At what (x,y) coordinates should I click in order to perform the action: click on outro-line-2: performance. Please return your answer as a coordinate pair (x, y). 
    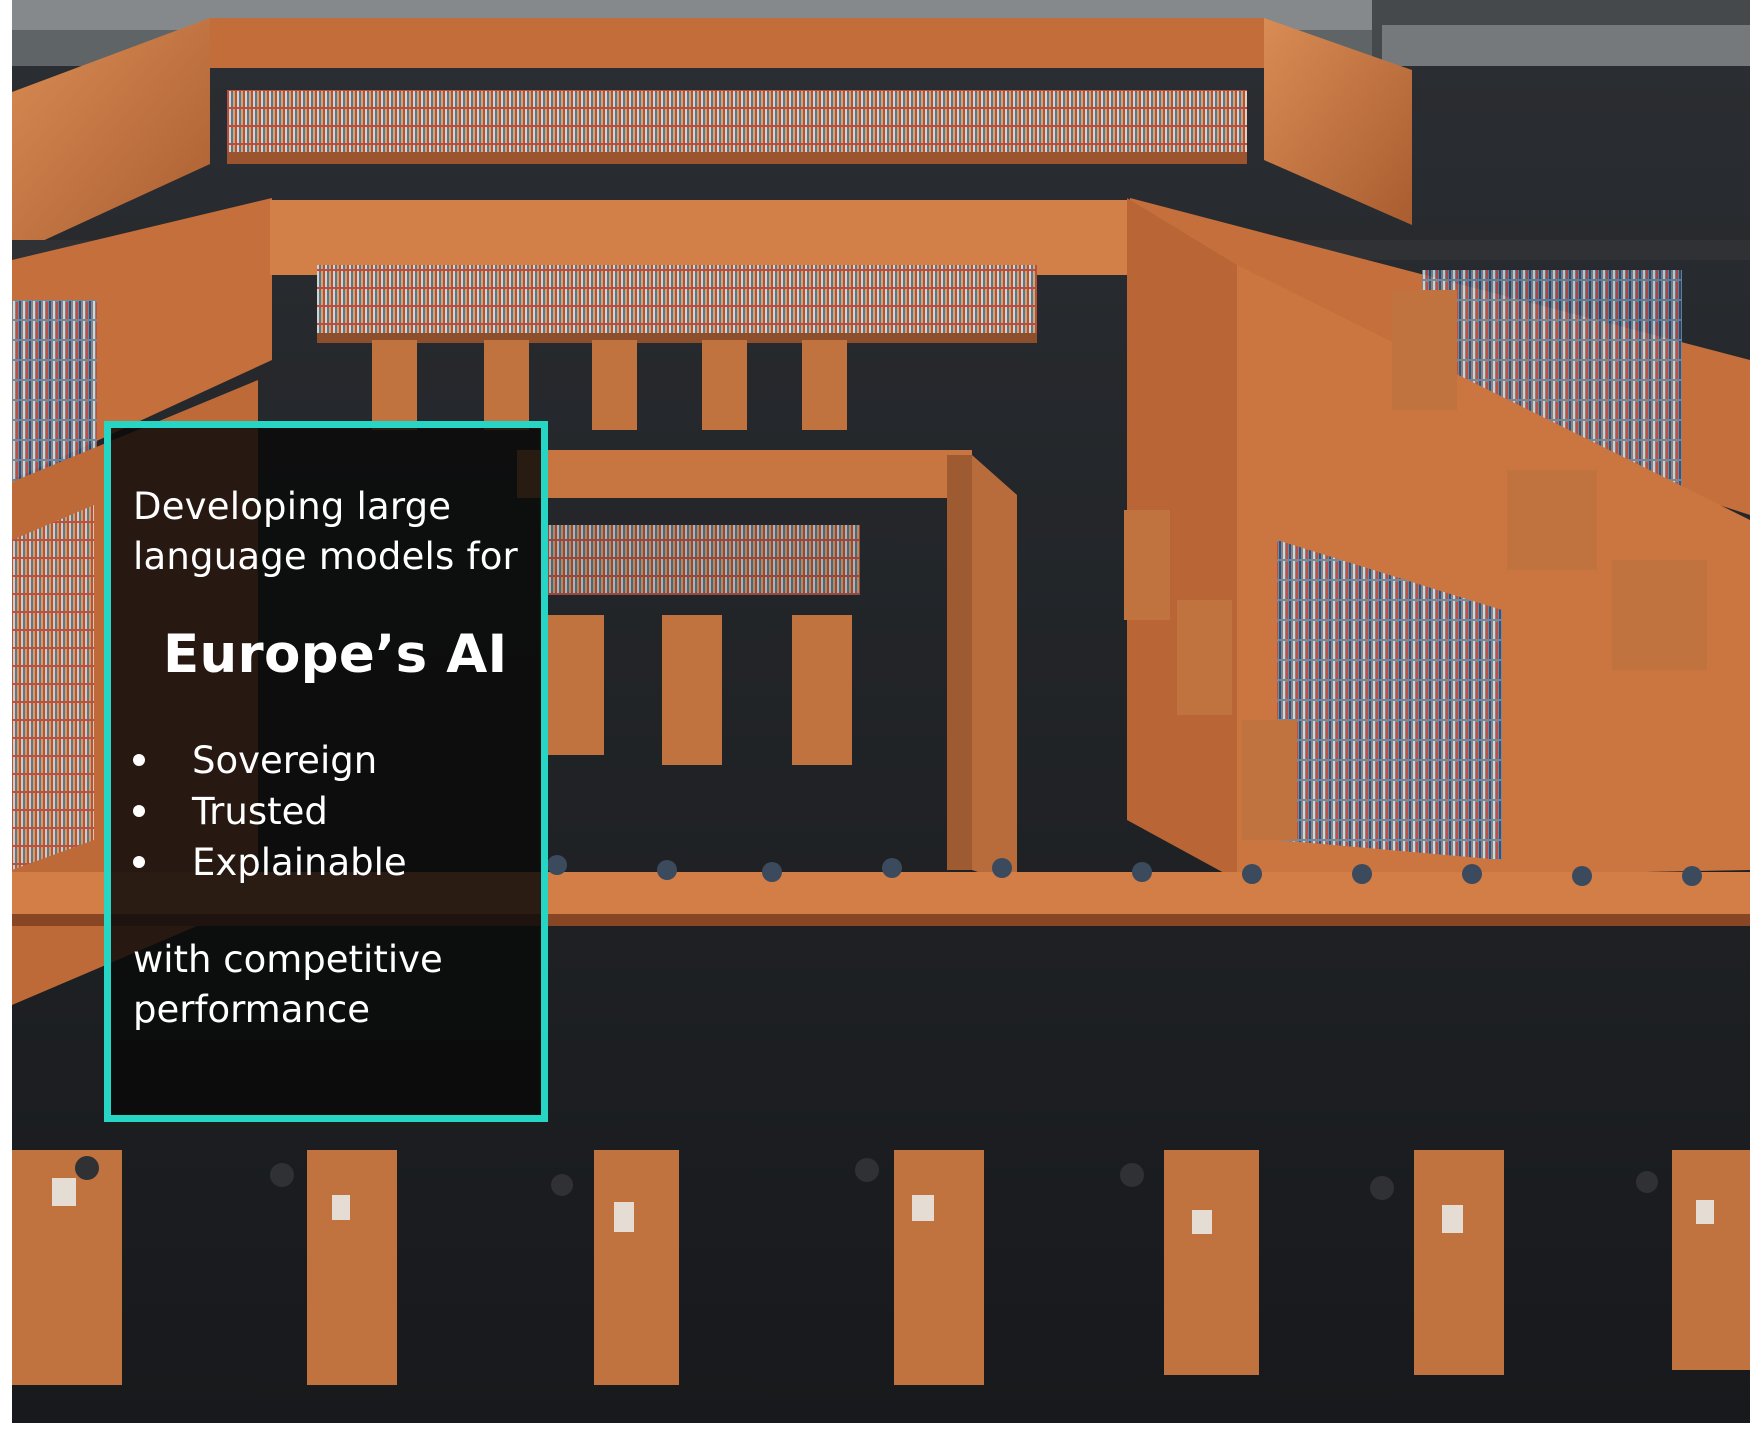
    Looking at the image, I should click on (251, 1009).